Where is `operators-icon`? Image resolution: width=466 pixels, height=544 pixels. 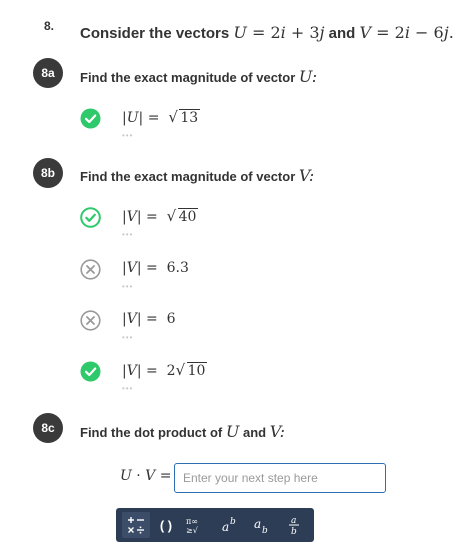
operators-icon is located at coordinates (136, 525).